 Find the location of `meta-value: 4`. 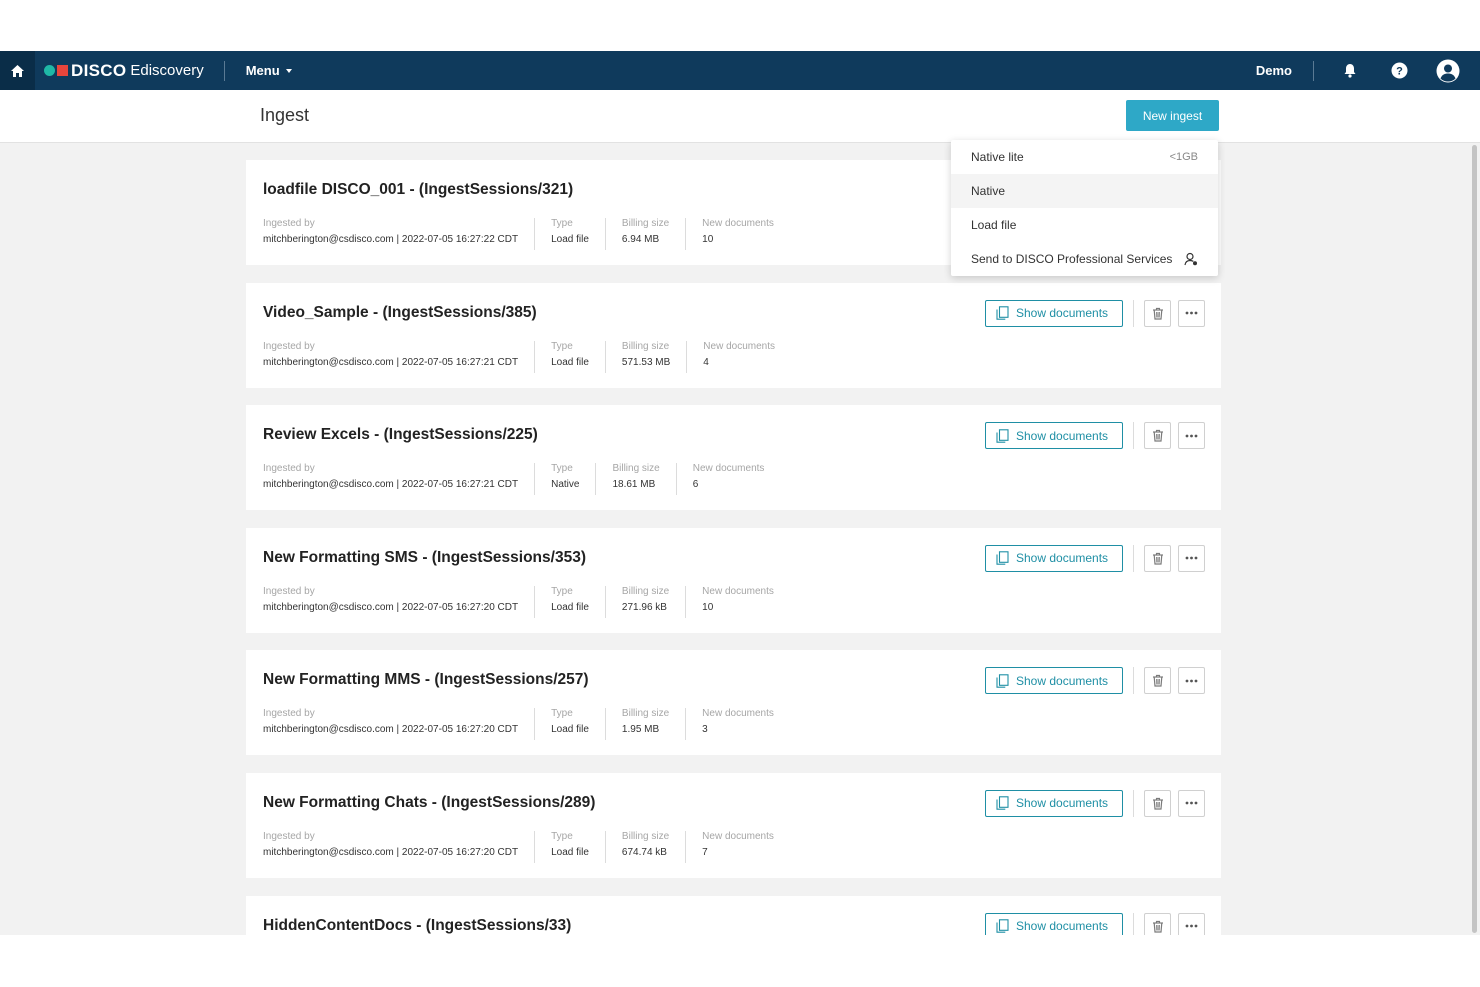

meta-value: 4 is located at coordinates (706, 362).